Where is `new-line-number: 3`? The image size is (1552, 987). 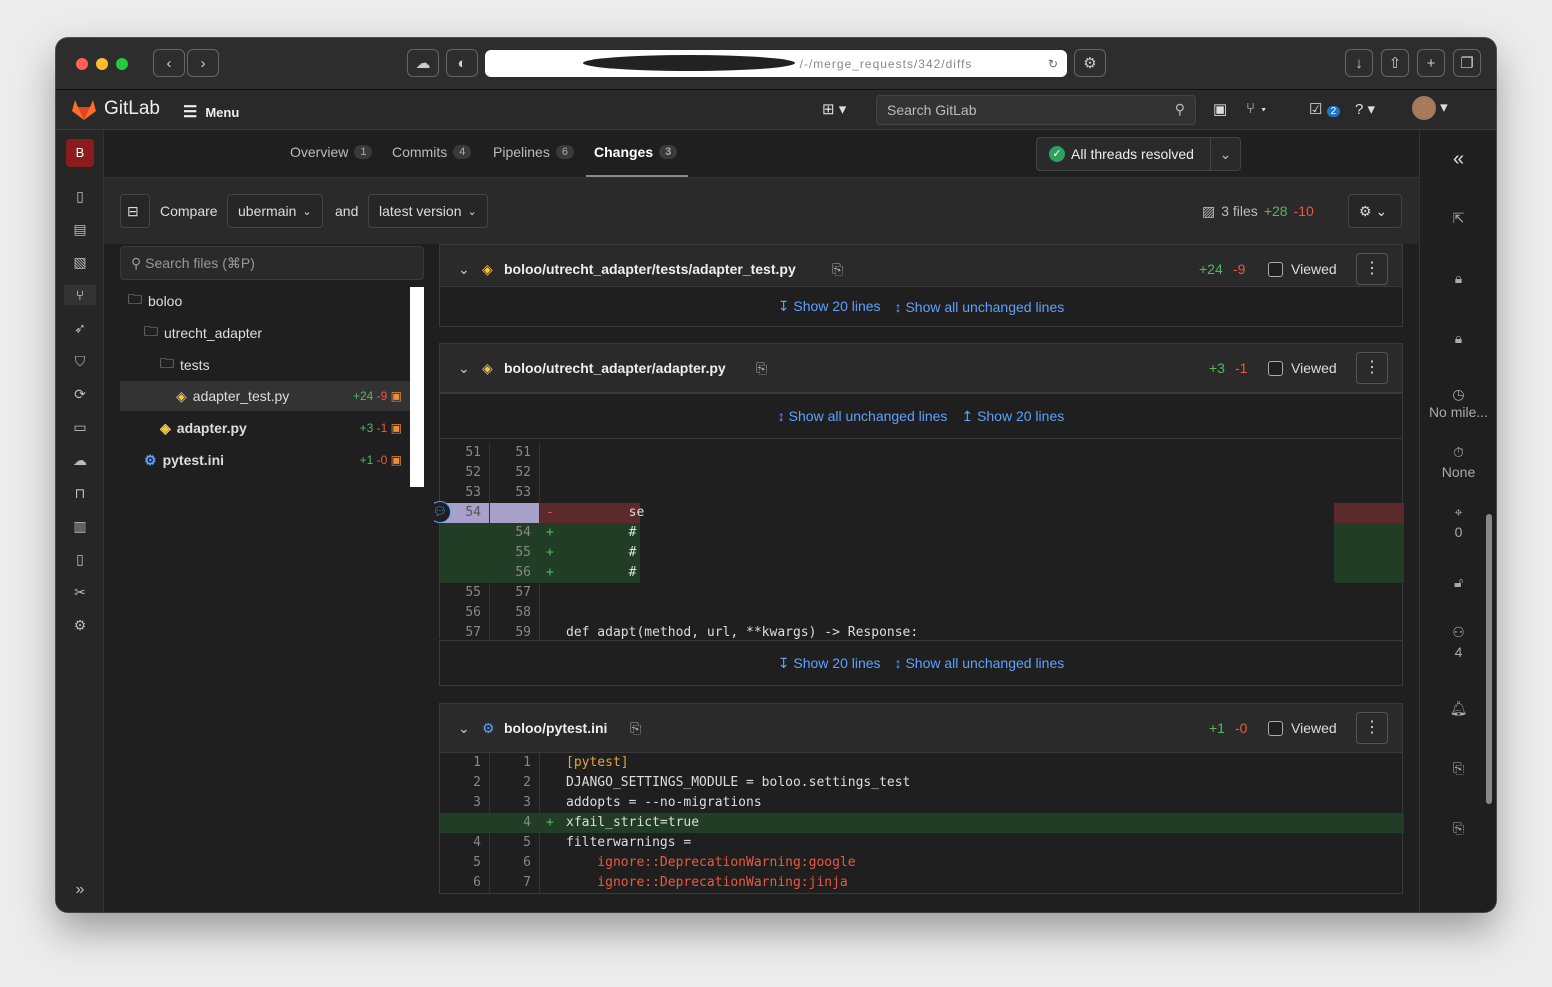
new-line-number: 3 is located at coordinates (515, 803).